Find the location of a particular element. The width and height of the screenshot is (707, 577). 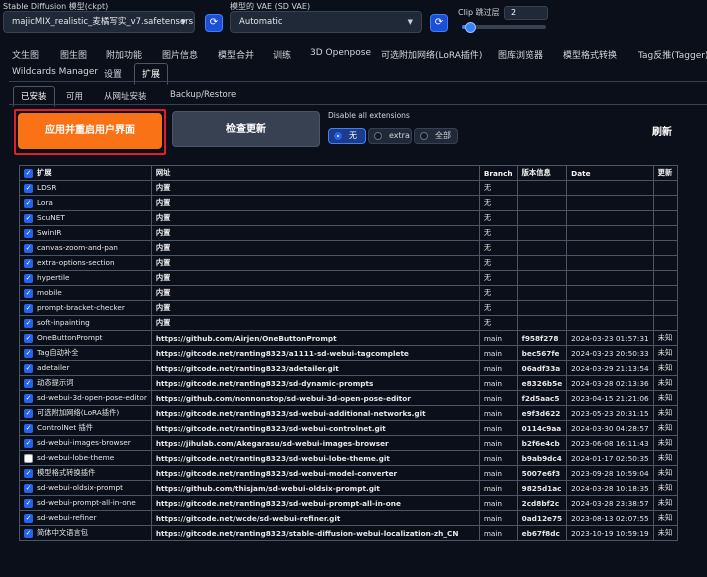

subtab-install-from-url: 从网址安装 is located at coordinates (125, 96).